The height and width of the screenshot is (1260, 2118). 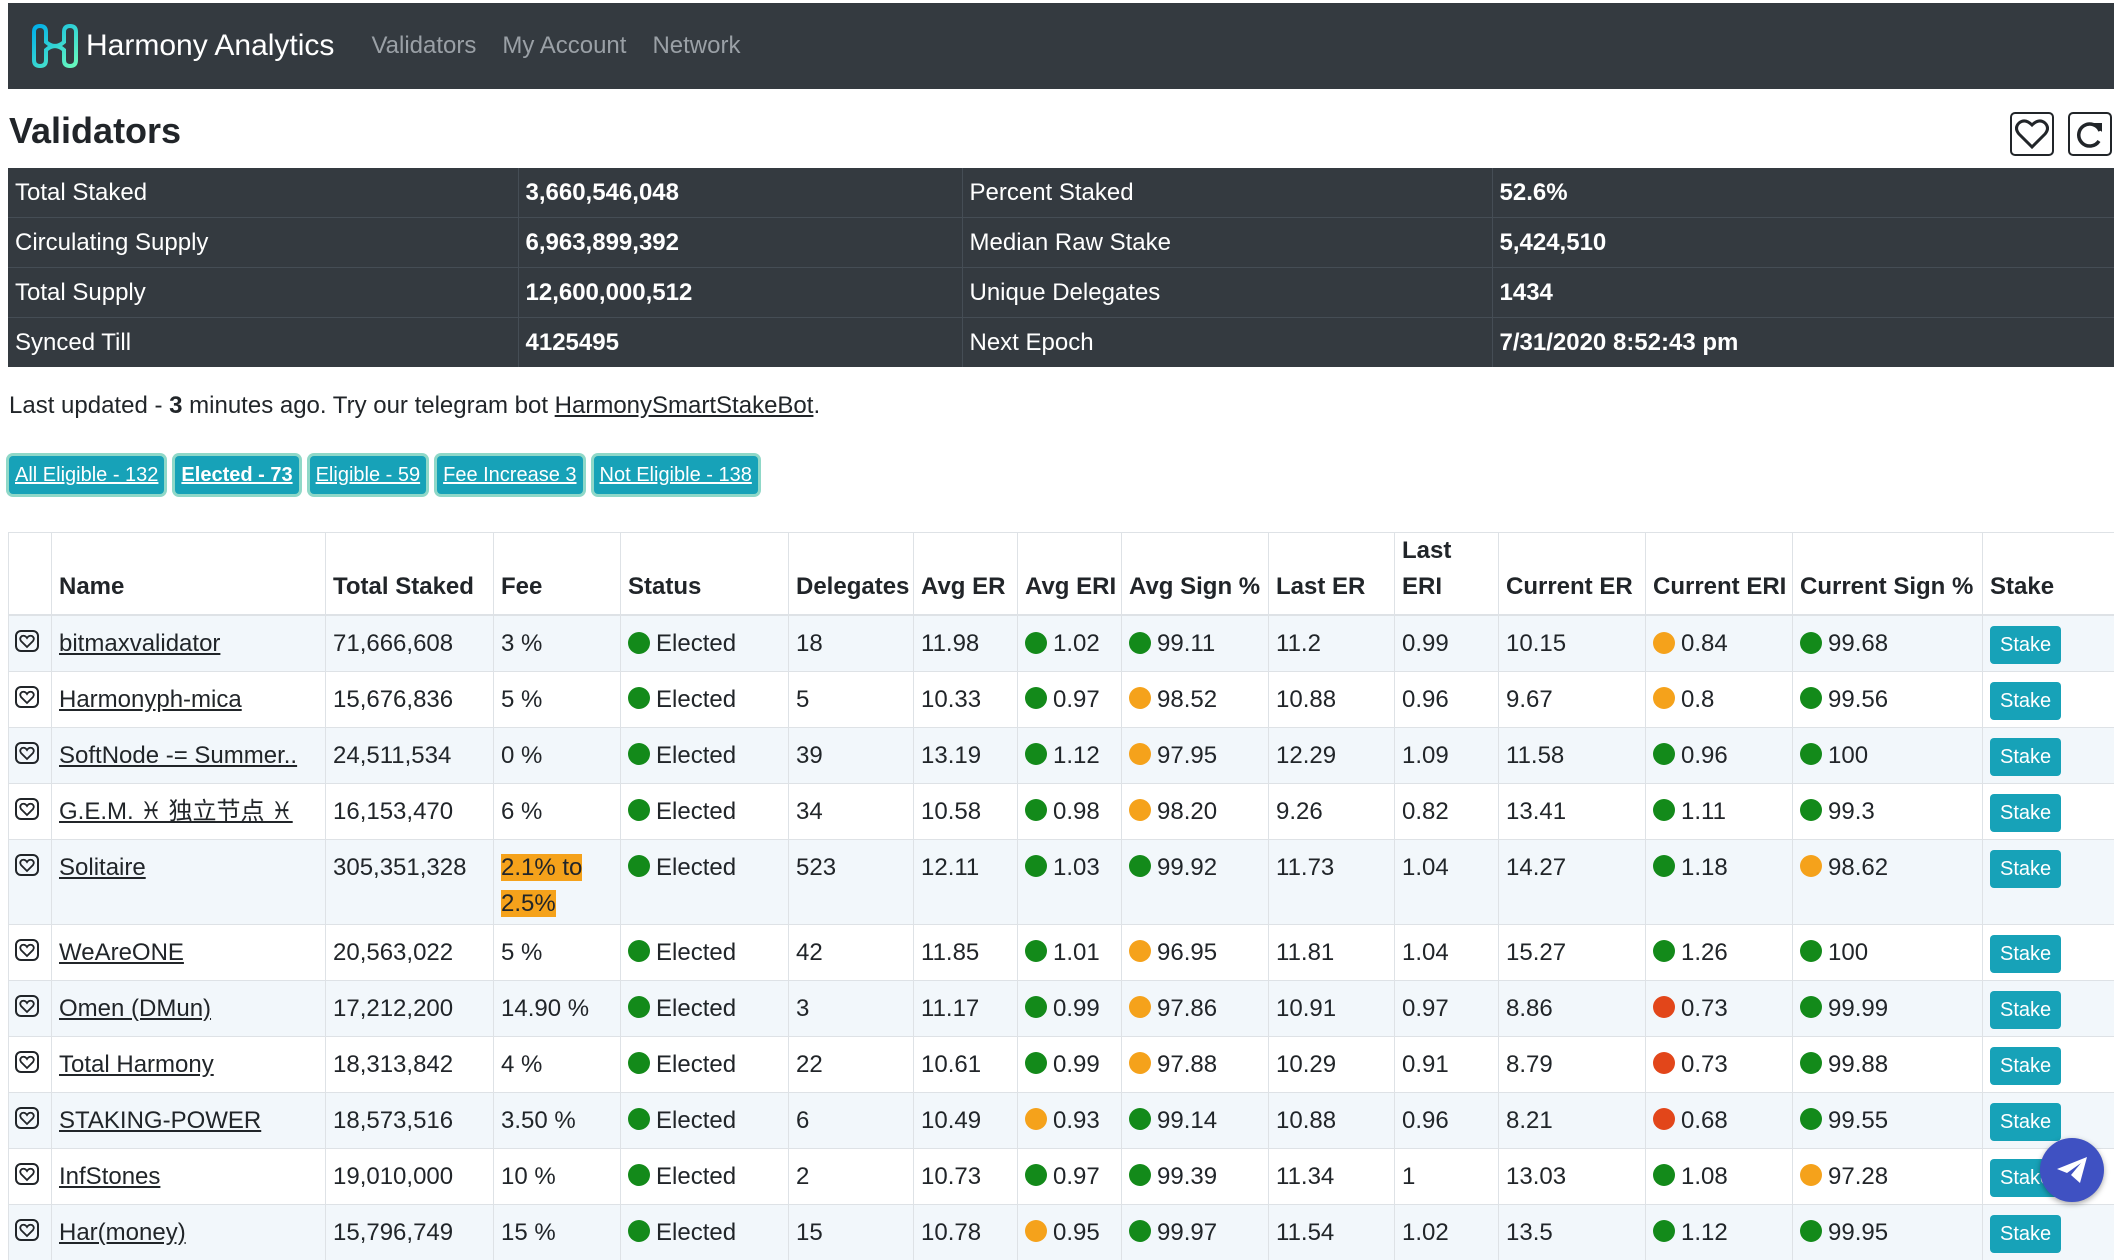 What do you see at coordinates (704, 574) in the screenshot?
I see `col-header-status: Status` at bounding box center [704, 574].